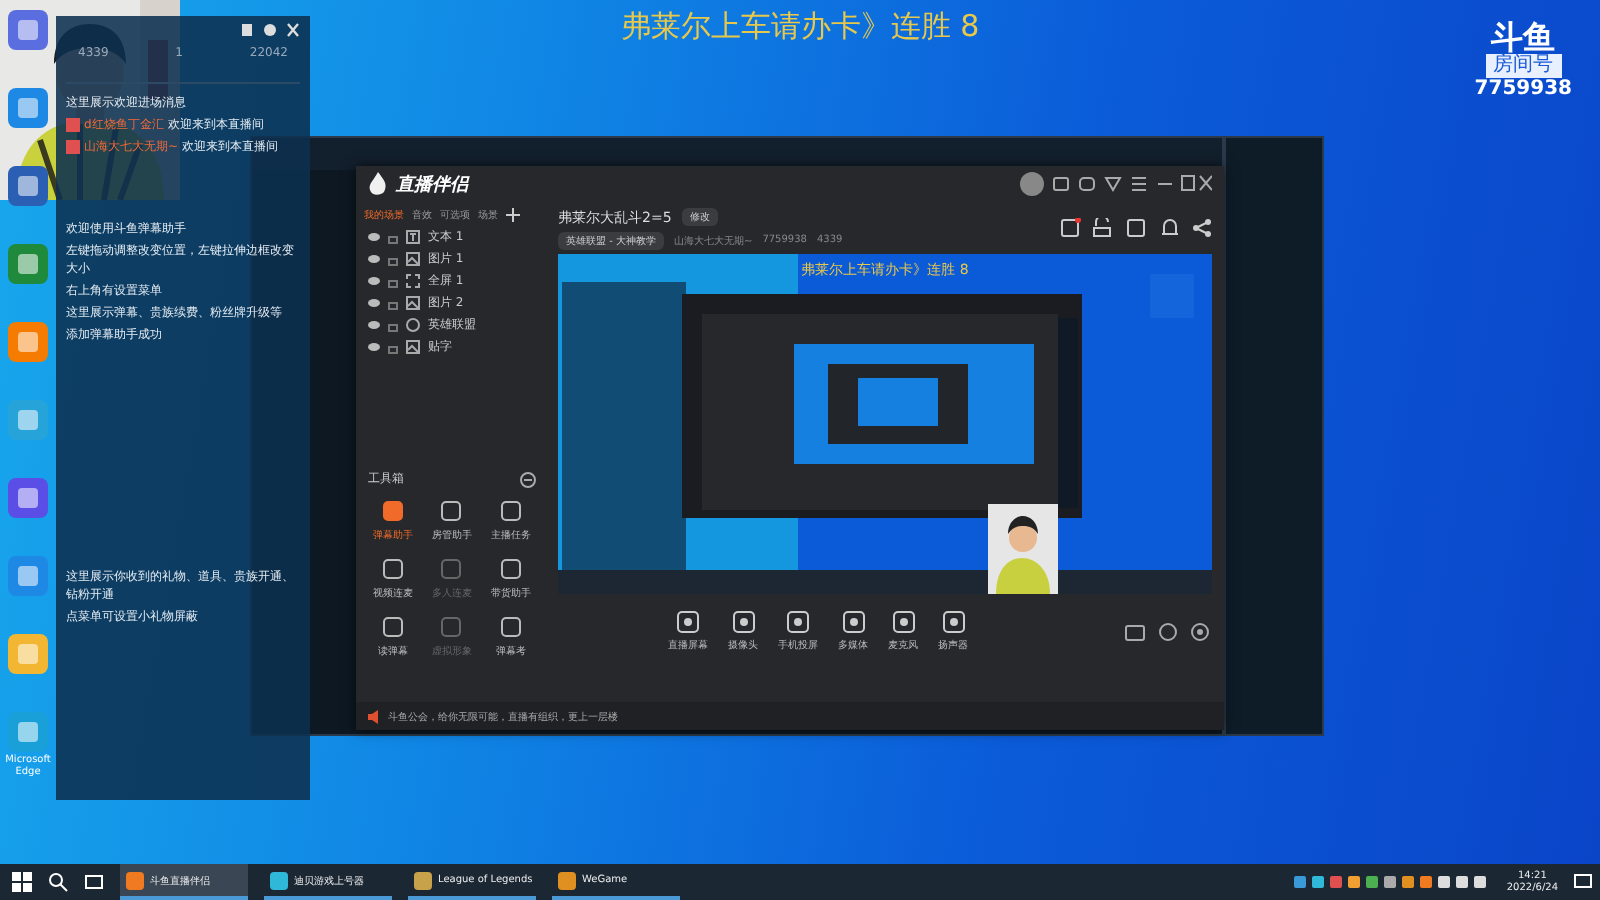 The width and height of the screenshot is (1600, 900). I want to click on collapse-icon, so click(528, 479).